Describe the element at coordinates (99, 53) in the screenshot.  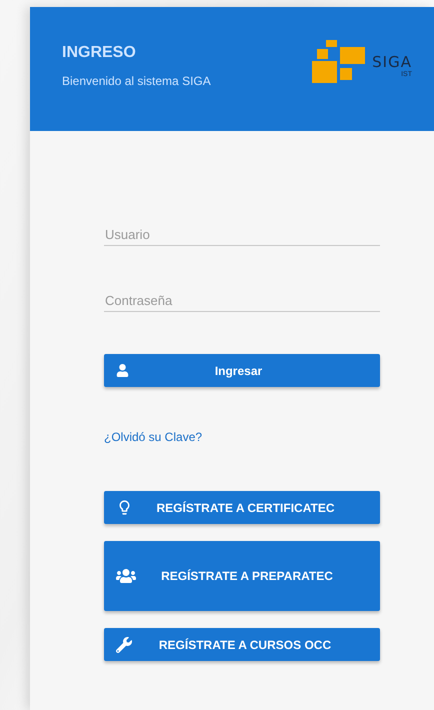
I see `page-title: INGRESO` at that location.